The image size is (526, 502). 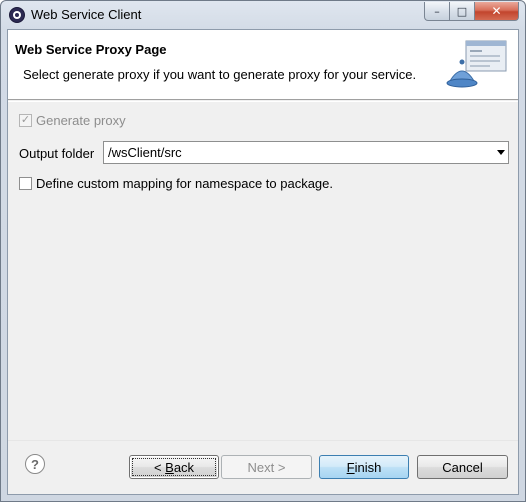 I want to click on back-button: < Back, so click(x=174, y=467).